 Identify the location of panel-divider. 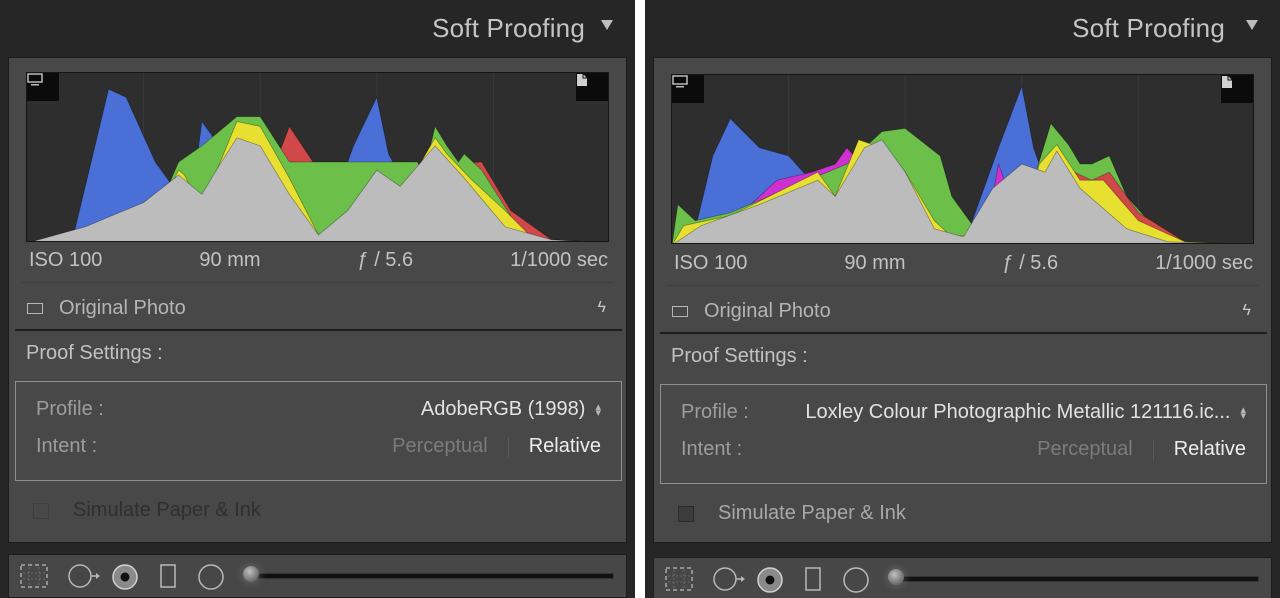
(640, 299).